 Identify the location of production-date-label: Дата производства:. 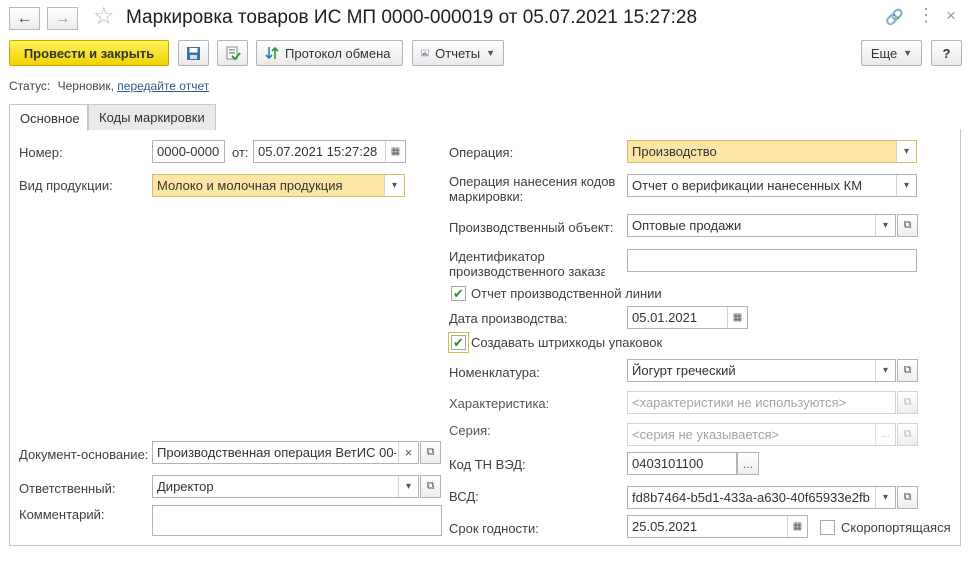
(508, 318).